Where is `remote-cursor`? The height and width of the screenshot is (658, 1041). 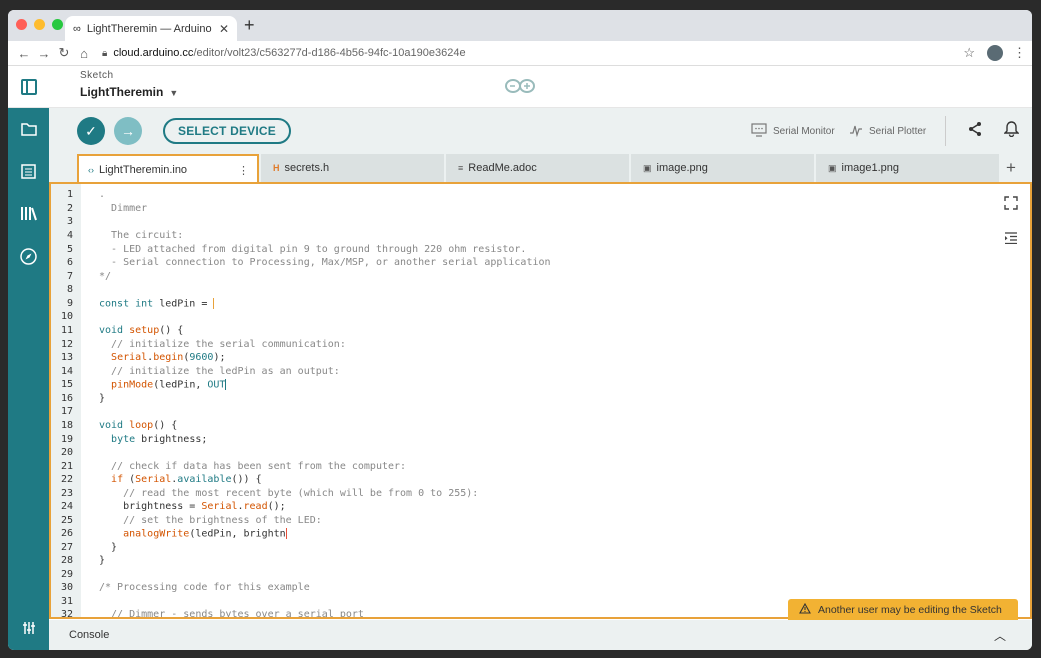
remote-cursor is located at coordinates (286, 533).